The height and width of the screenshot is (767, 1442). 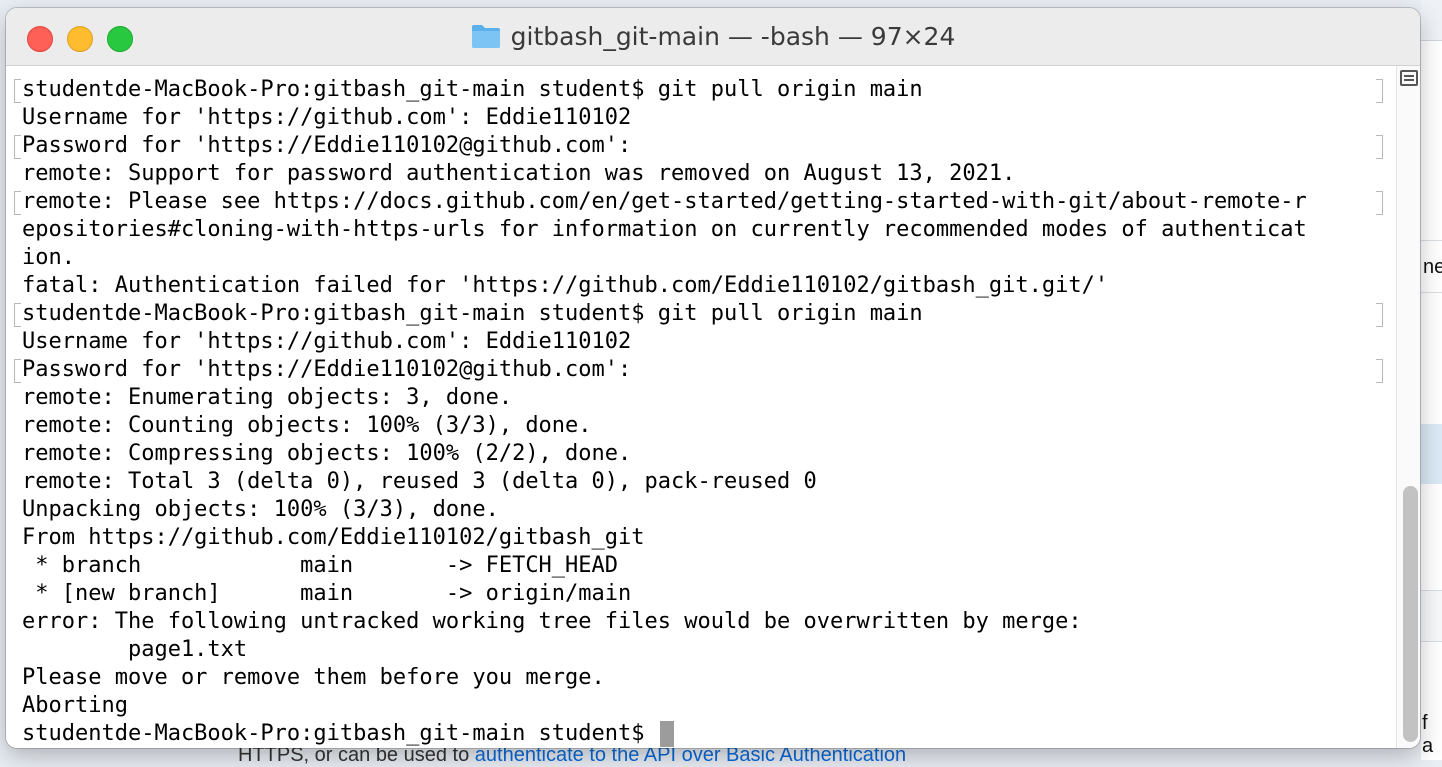 I want to click on terminal-line: page1.txt, so click(x=135, y=649).